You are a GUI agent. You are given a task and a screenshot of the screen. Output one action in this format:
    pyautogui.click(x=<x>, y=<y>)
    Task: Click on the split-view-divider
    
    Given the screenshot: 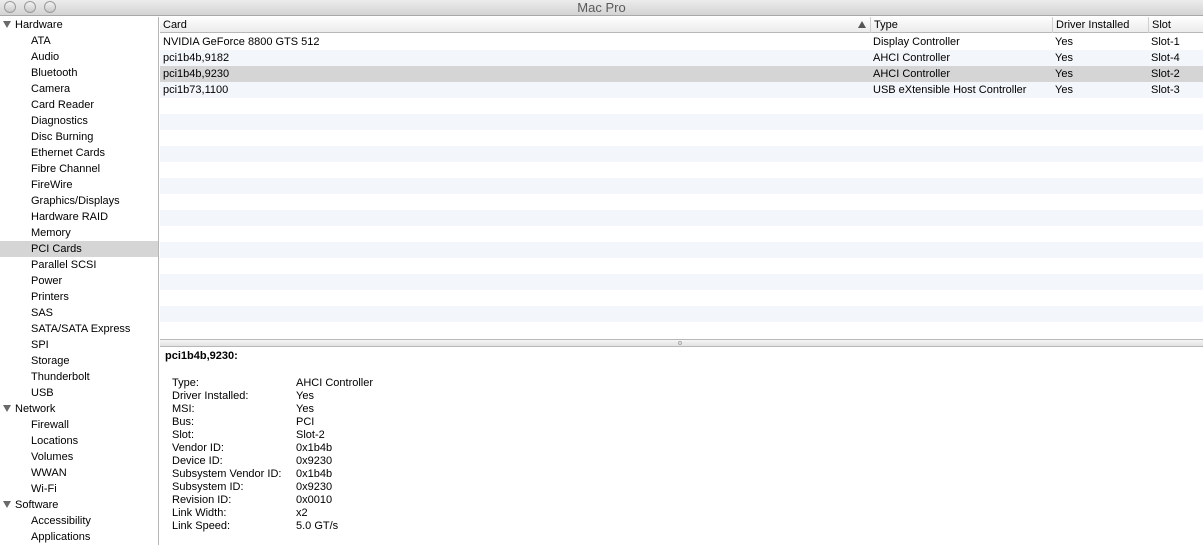 What is the action you would take?
    pyautogui.click(x=681, y=343)
    